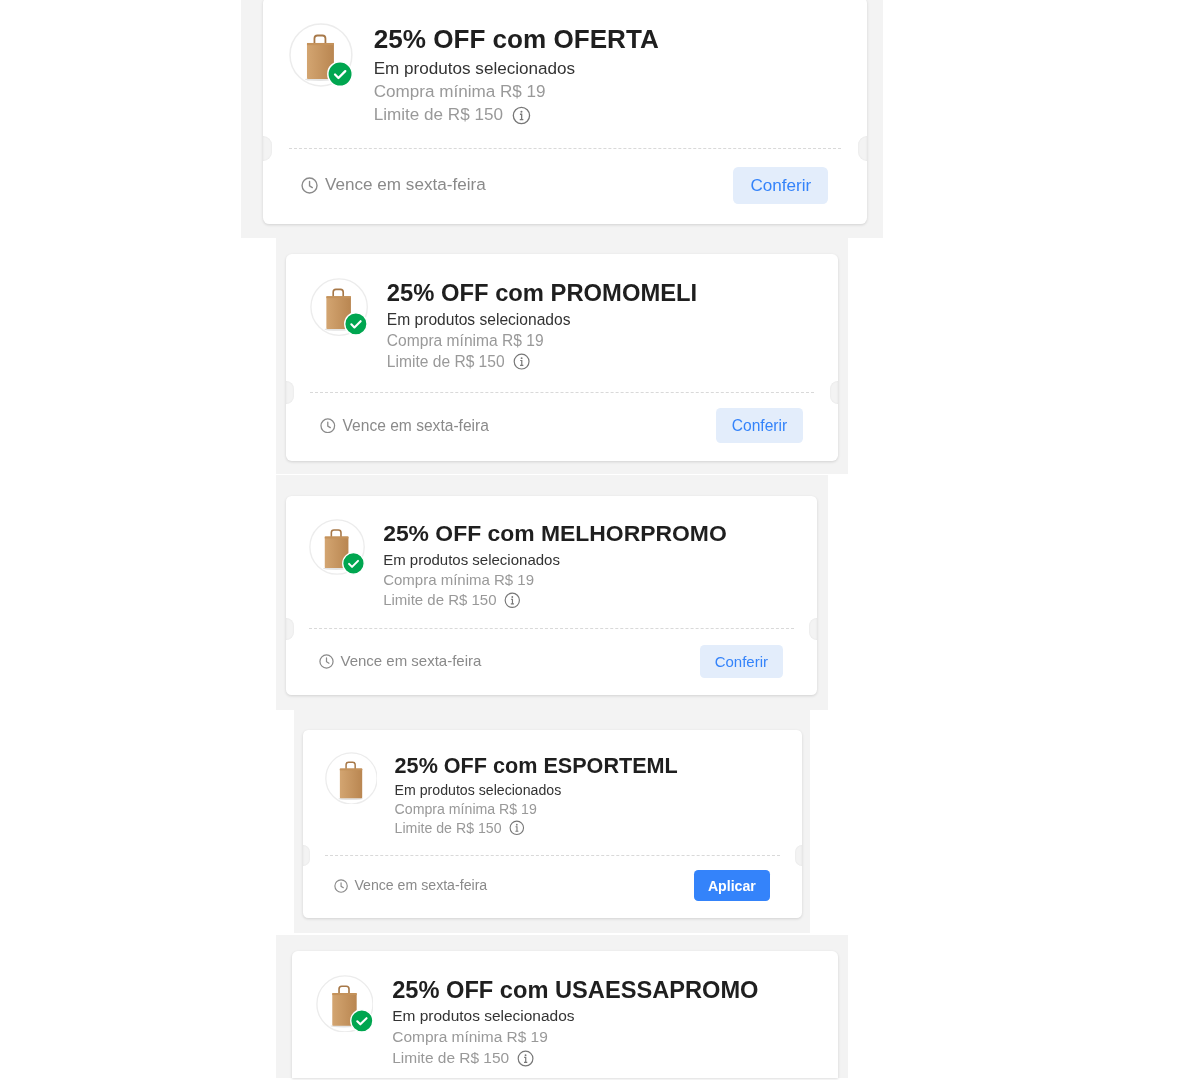 Image resolution: width=1190 pixels, height=1080 pixels. I want to click on coupon-title: 25% OFF com ESPORTEML, so click(536, 765).